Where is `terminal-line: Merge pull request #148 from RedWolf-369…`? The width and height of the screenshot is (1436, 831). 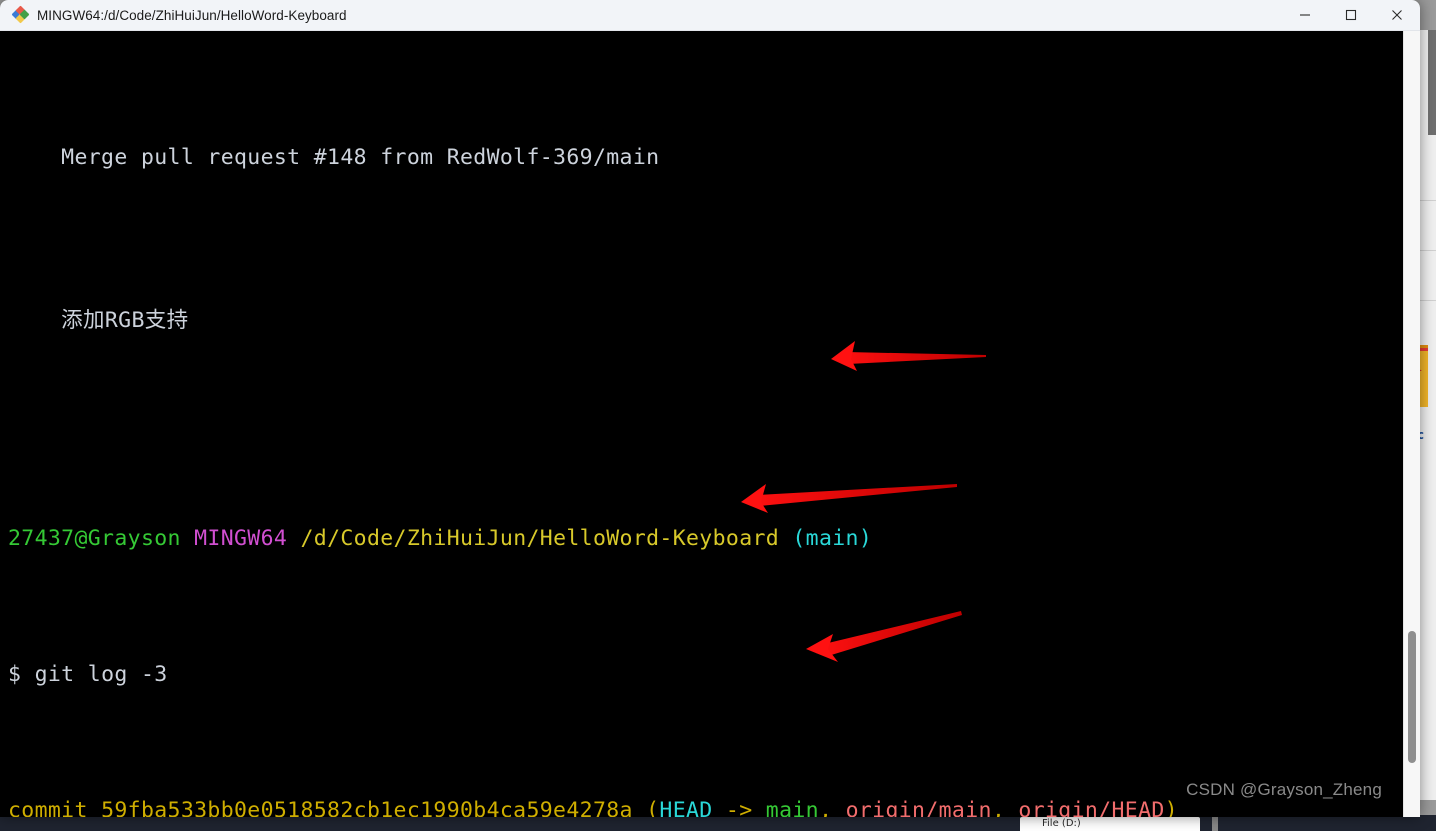
terminal-line: Merge pull request #148 from RedWolf-369… is located at coordinates (334, 157).